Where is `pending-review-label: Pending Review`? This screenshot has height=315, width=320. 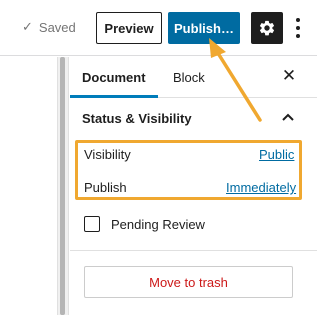
pending-review-label: Pending Review is located at coordinates (158, 224).